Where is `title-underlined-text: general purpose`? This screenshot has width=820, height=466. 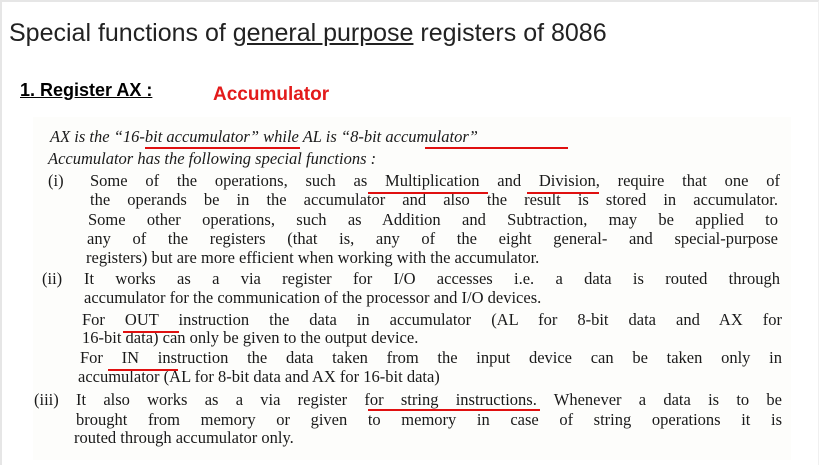 title-underlined-text: general purpose is located at coordinates (323, 33).